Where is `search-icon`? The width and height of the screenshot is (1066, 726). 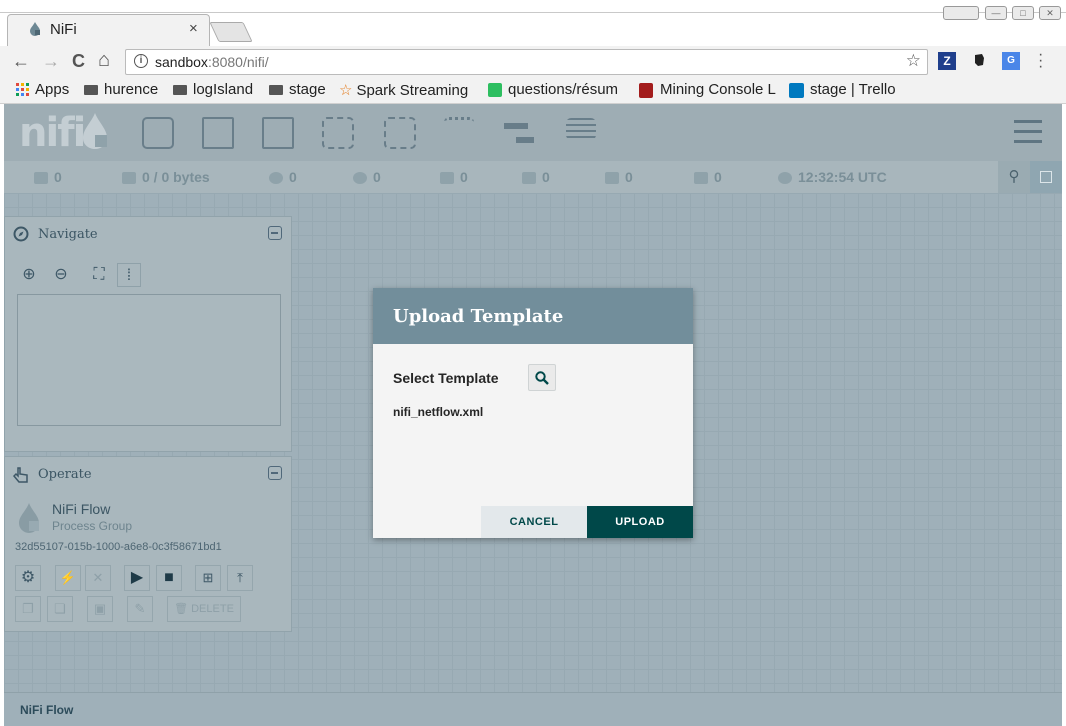
search-icon is located at coordinates (542, 378).